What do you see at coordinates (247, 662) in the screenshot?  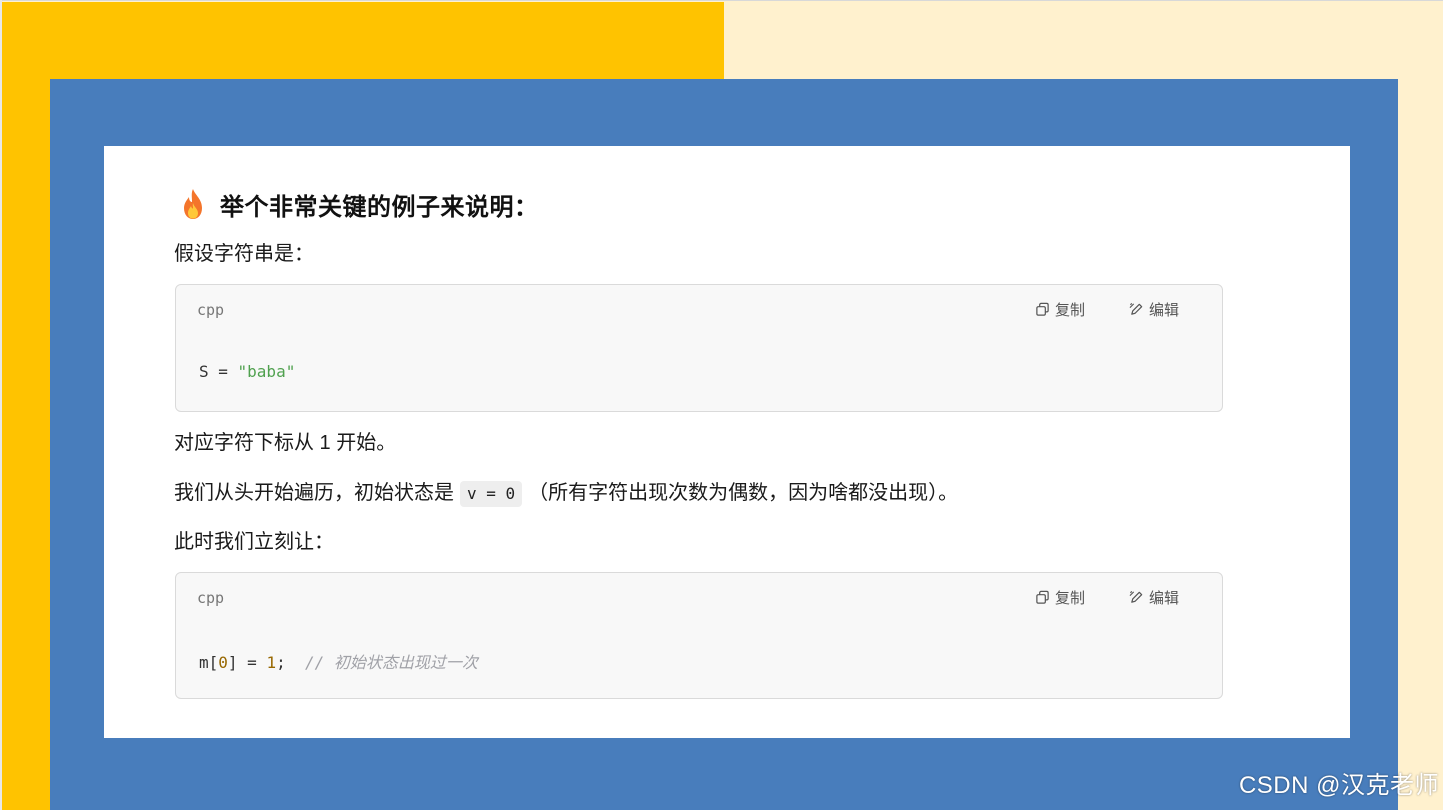 I see `code-token-operator: ] =` at bounding box center [247, 662].